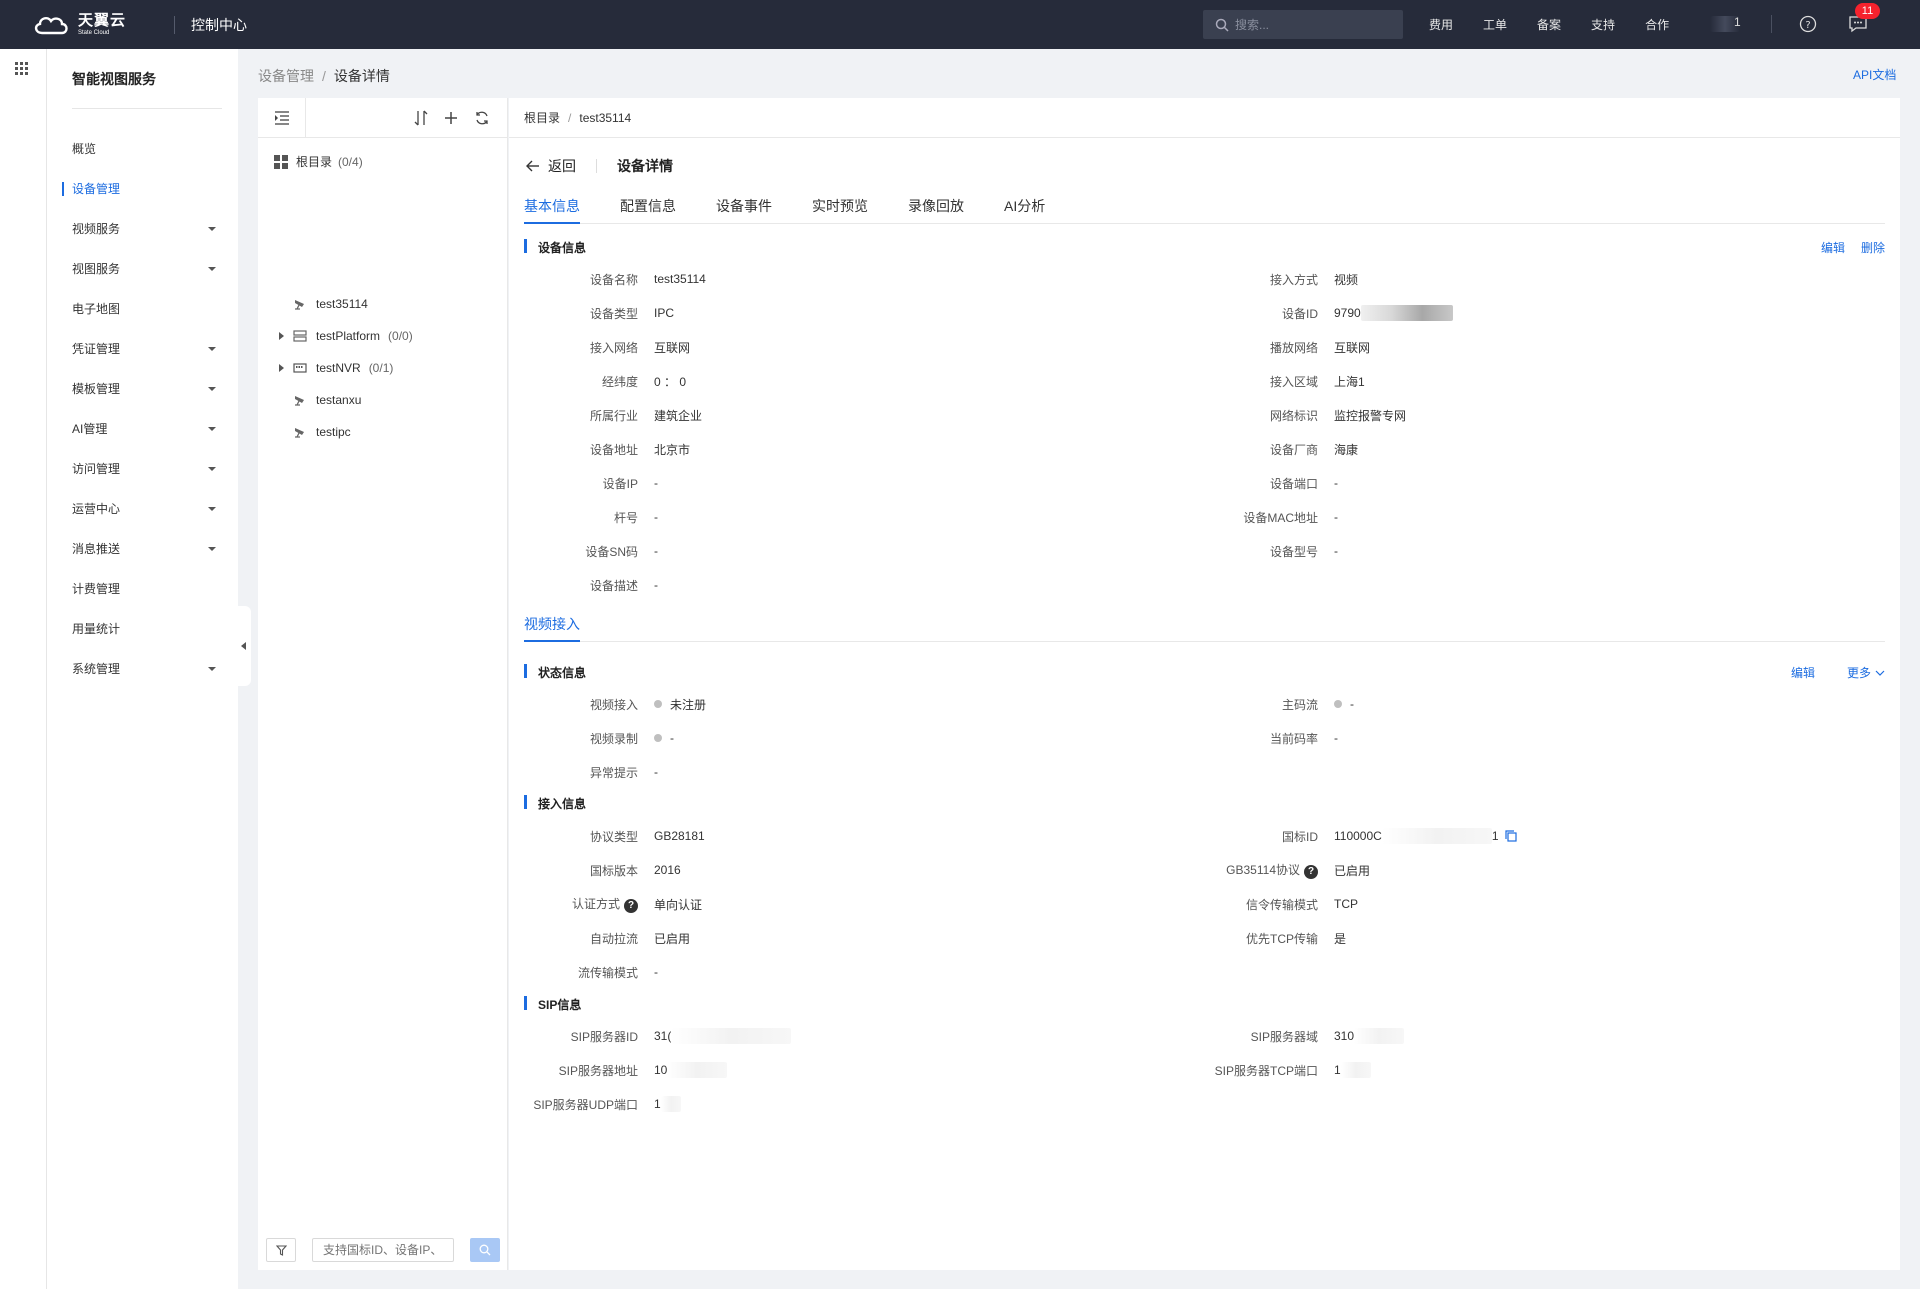  What do you see at coordinates (542, 118) in the screenshot?
I see `detail-crumb-root: 根目录` at bounding box center [542, 118].